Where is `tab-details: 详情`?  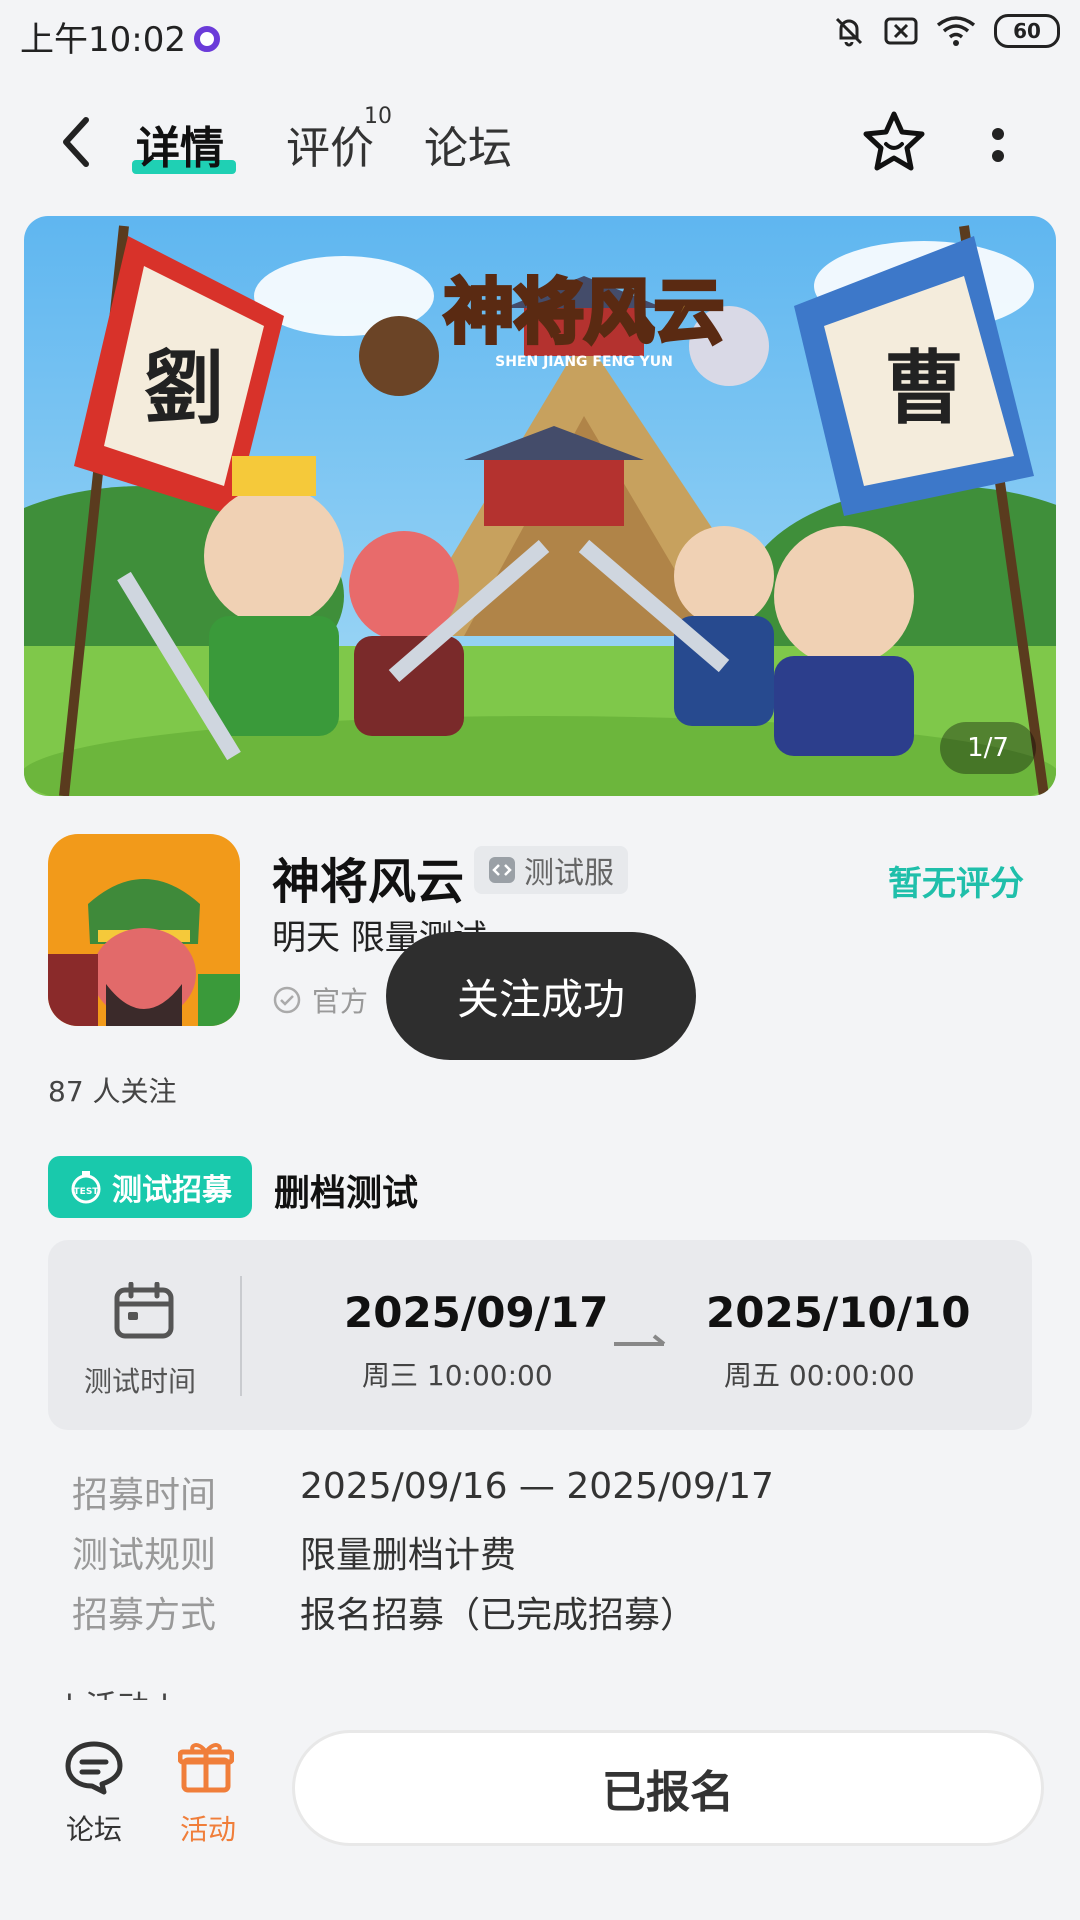
tab-details: 详情 is located at coordinates (180, 144).